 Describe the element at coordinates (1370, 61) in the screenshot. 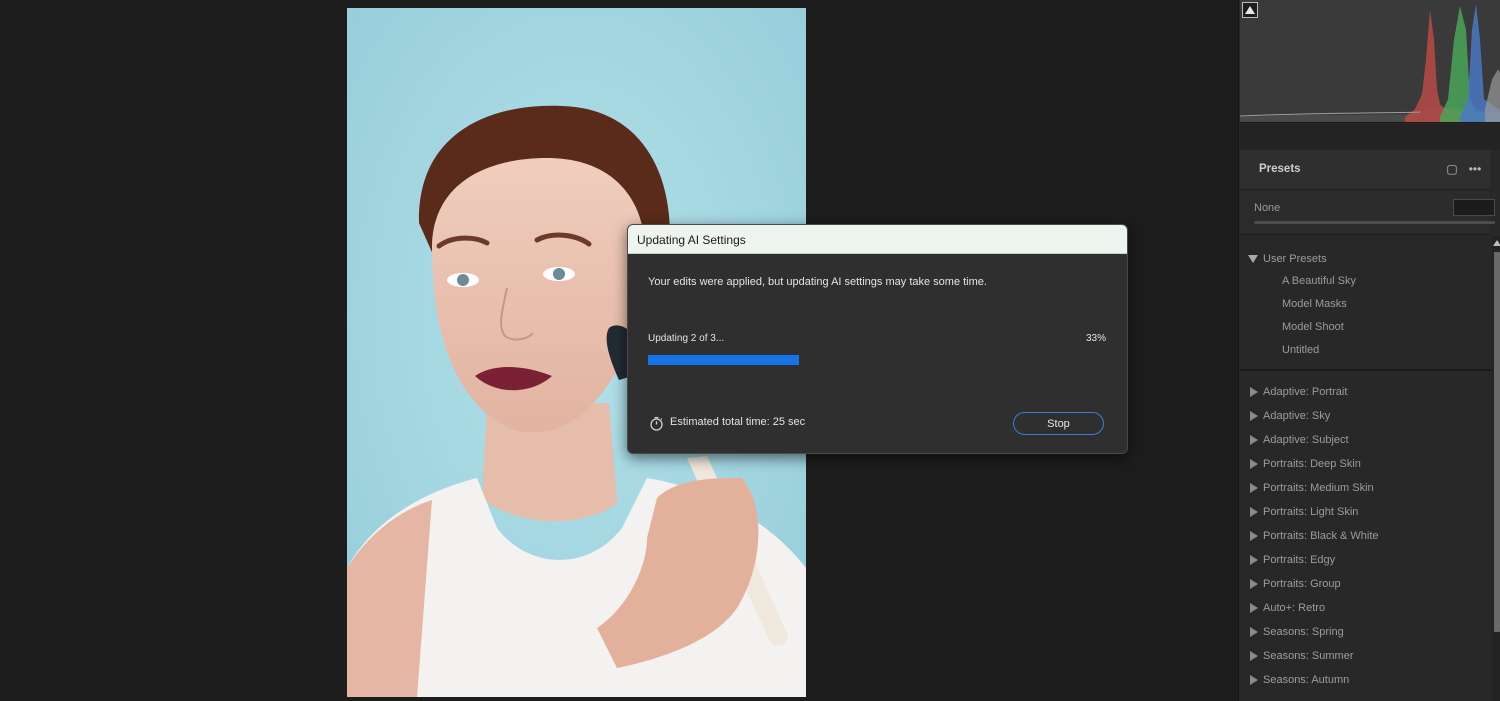

I see `histogram` at that location.